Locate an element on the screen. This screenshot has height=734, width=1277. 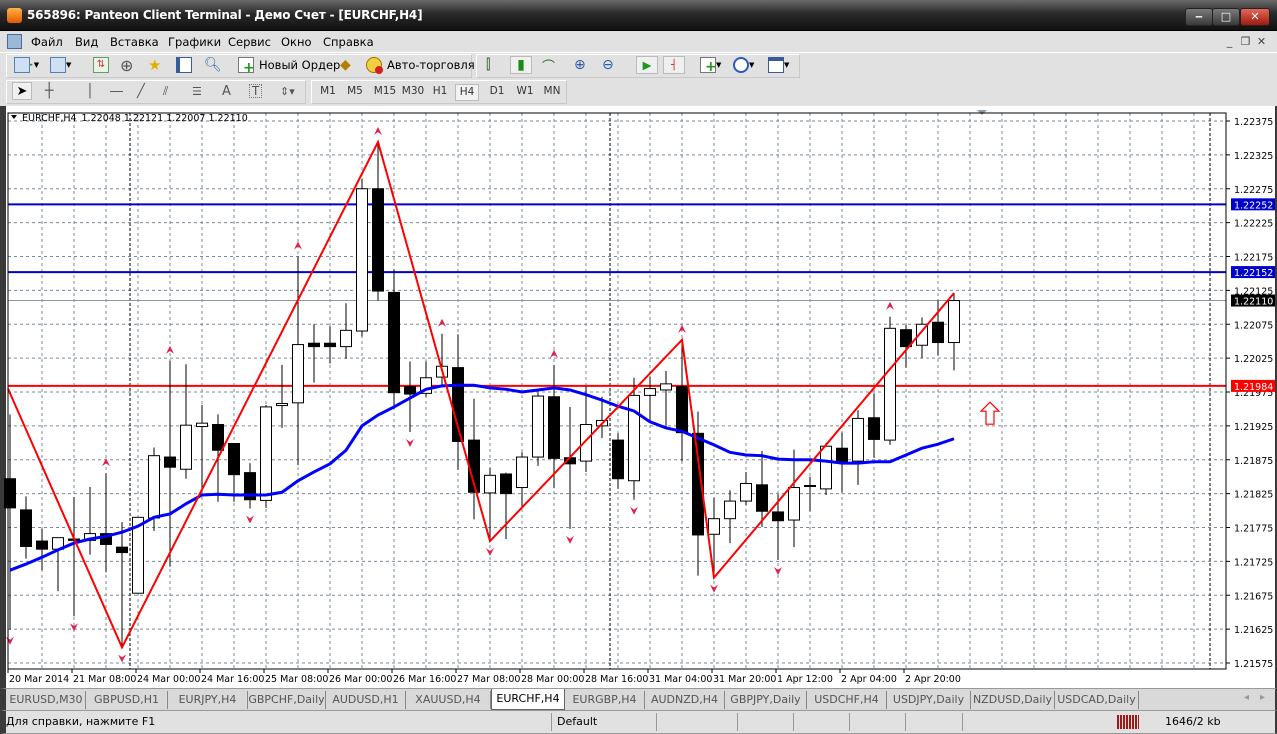
tab-eurchf-h4: EURCHF,H4 is located at coordinates (528, 699).